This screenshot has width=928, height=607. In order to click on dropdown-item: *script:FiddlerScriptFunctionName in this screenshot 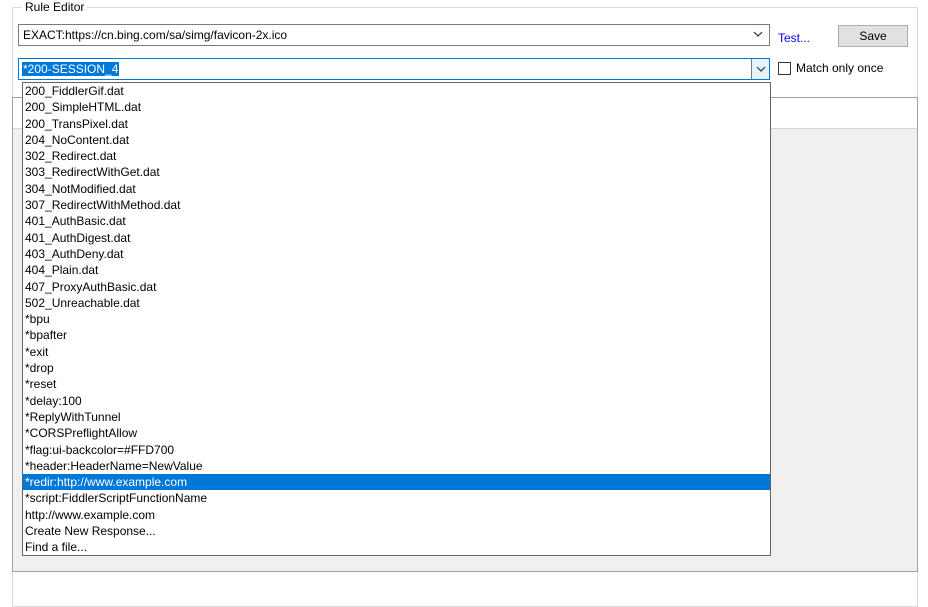, I will do `click(396, 498)`.